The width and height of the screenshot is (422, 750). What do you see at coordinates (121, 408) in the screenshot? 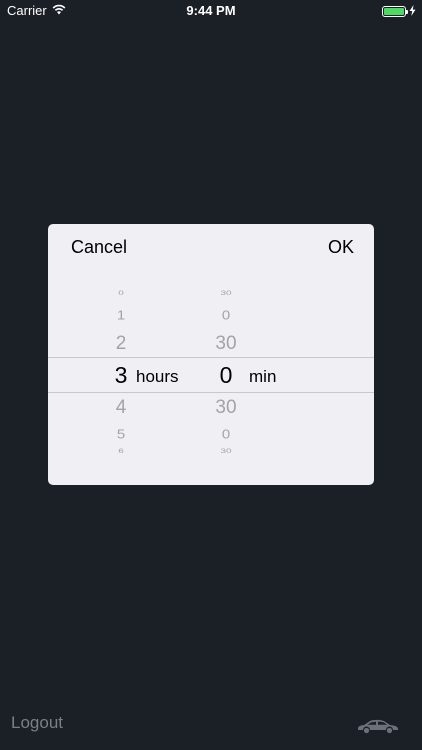
I see `hours-option: 4` at bounding box center [121, 408].